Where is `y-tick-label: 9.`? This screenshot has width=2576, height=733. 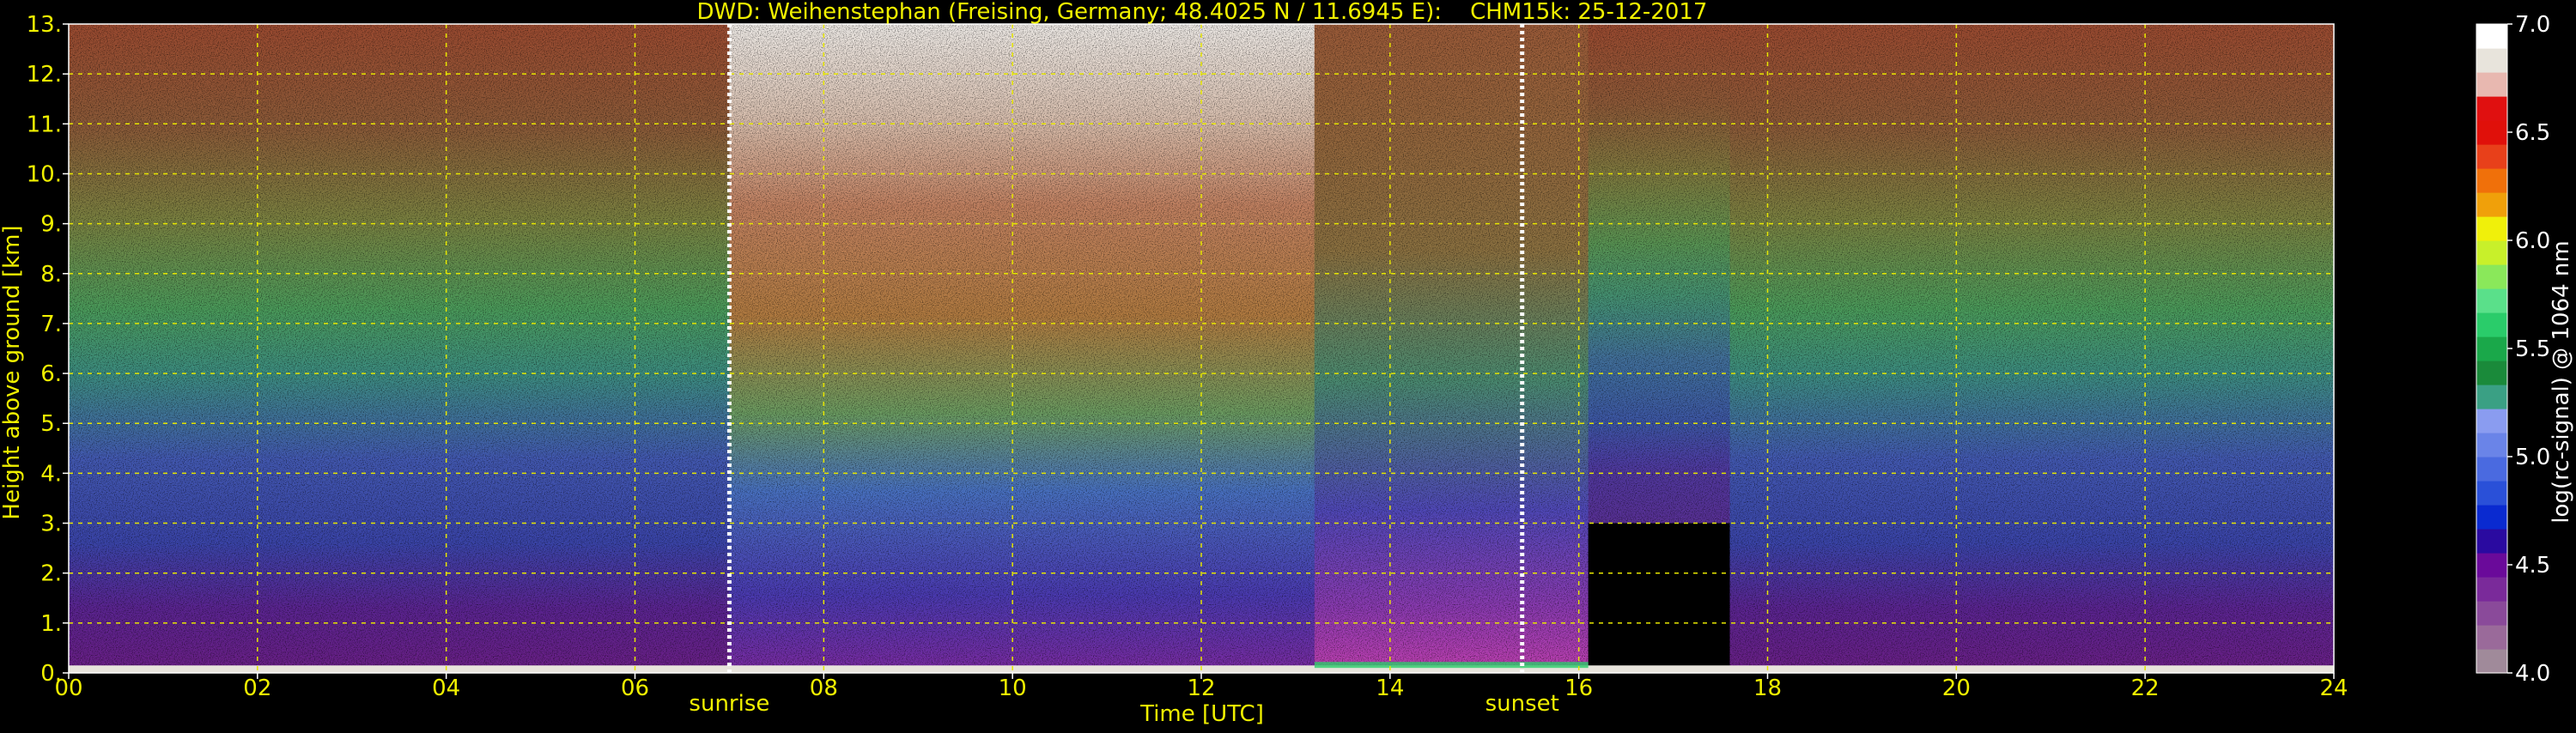 y-tick-label: 9. is located at coordinates (51, 225).